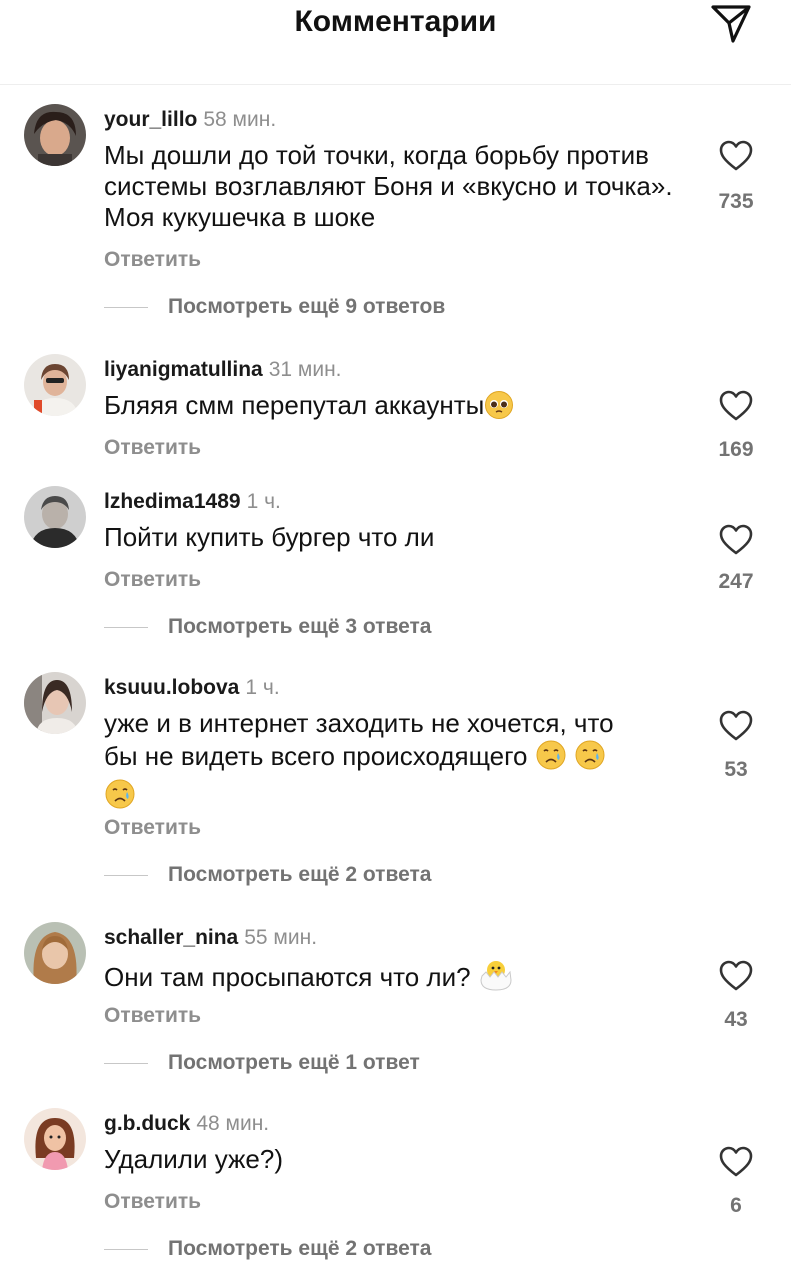 The width and height of the screenshot is (791, 1280). What do you see at coordinates (294, 1062) in the screenshot?
I see `view-replies-label: Посмотреть ещё 1 ответ` at bounding box center [294, 1062].